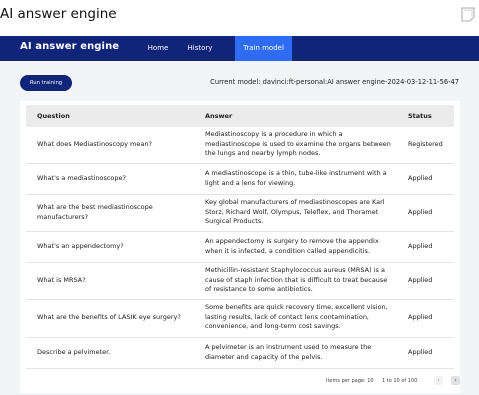 Image resolution: width=479 pixels, height=395 pixels. I want to click on items-per-page-select: Items per page: 10, so click(350, 381).